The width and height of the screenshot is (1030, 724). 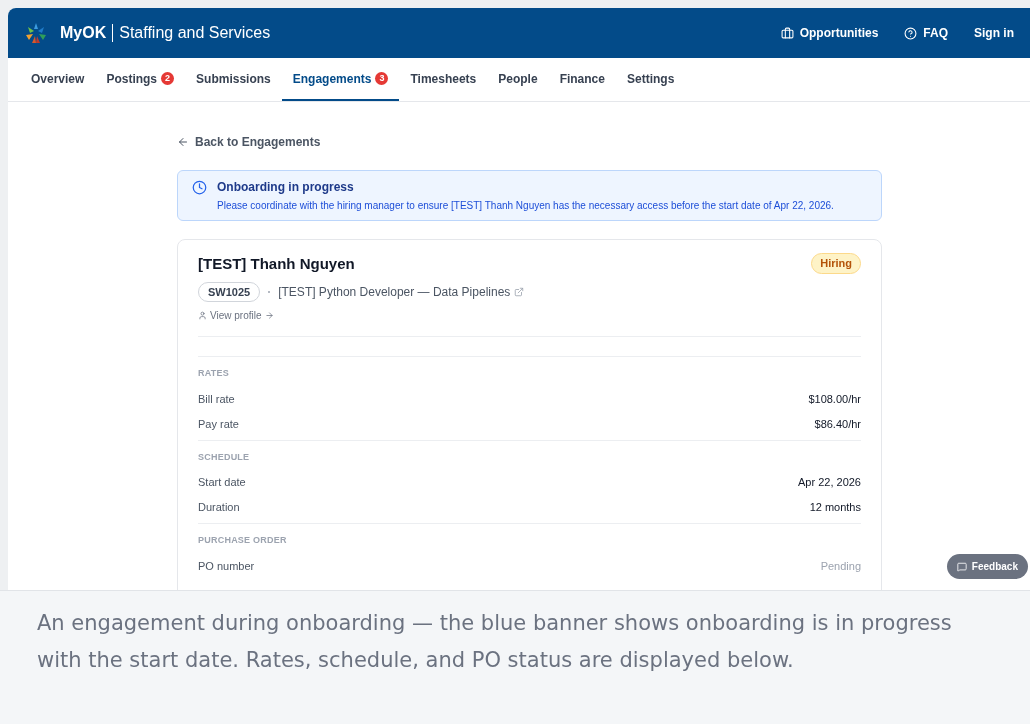 I want to click on field-value: Apr 22, 2026, so click(x=829, y=483).